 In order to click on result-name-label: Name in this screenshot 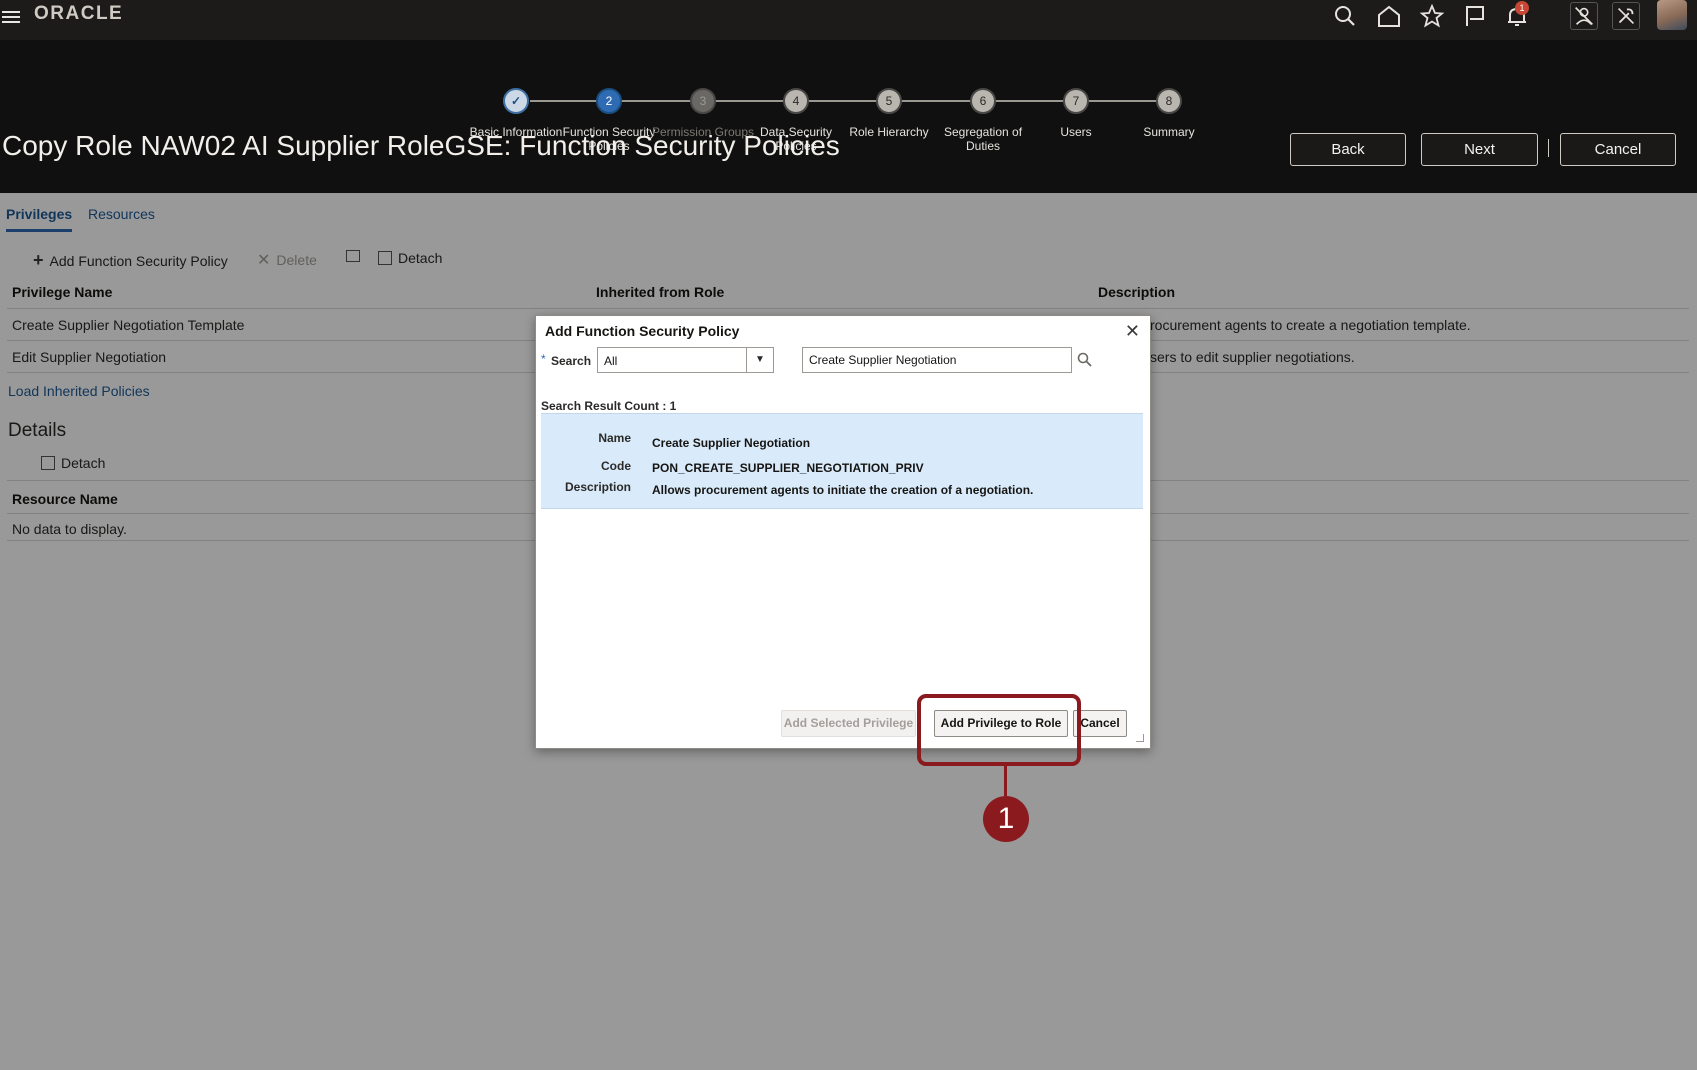, I will do `click(614, 438)`.